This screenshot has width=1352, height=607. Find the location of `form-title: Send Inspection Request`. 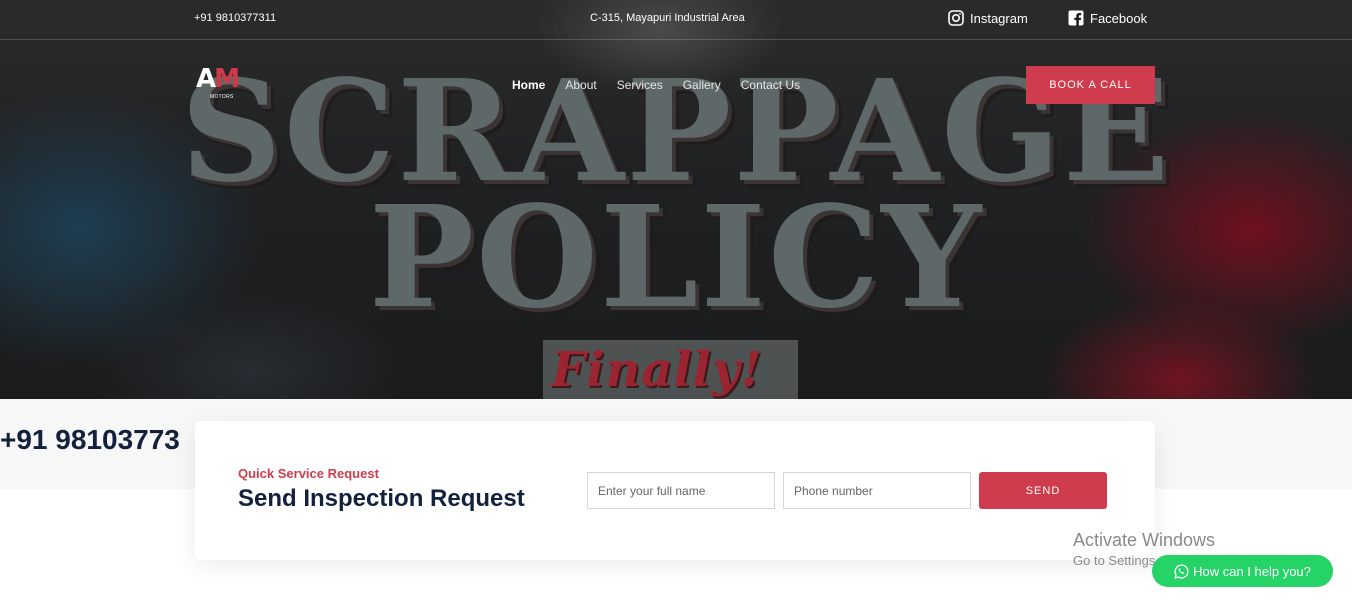

form-title: Send Inspection Request is located at coordinates (381, 498).